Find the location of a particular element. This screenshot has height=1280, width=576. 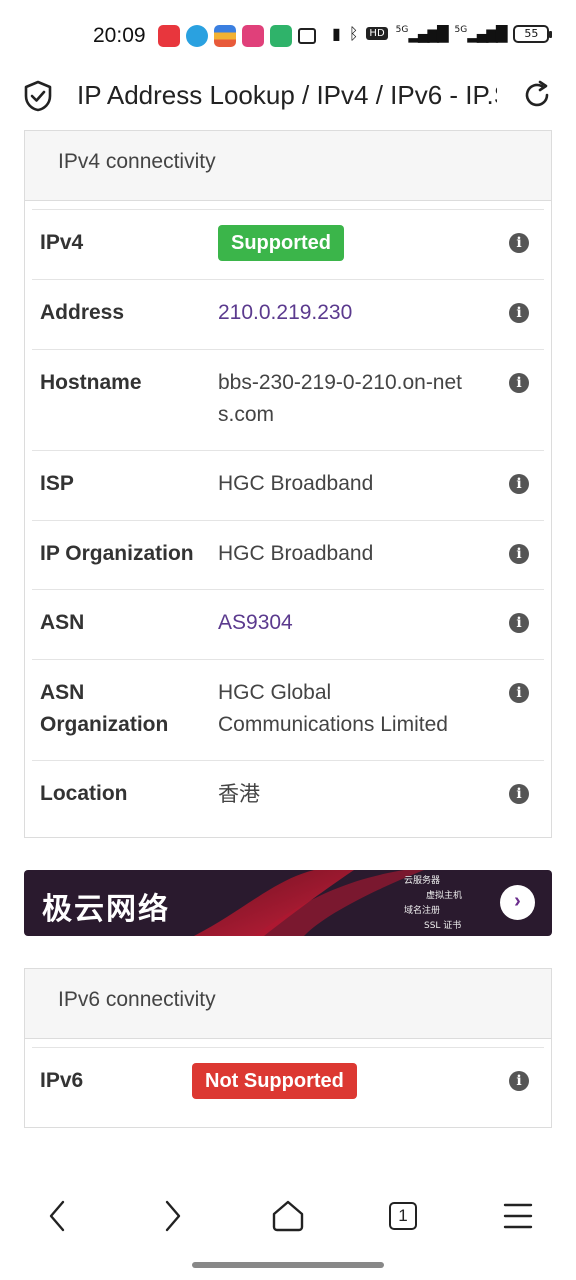

row-label: IP Organization is located at coordinates (117, 553).